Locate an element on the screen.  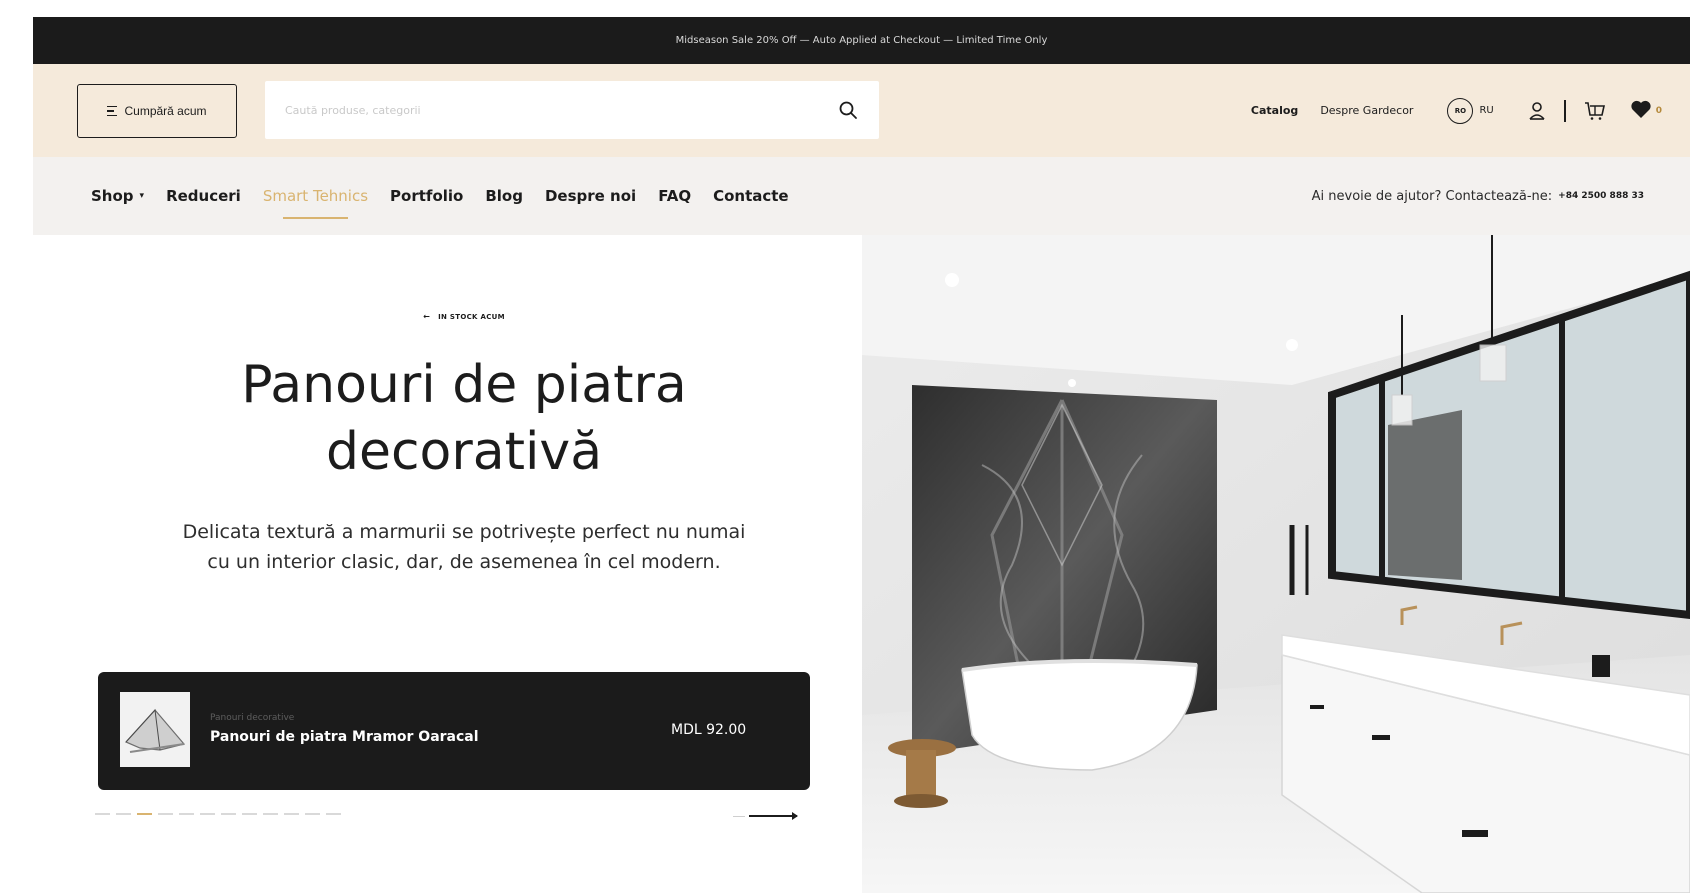
shop-now-button: Cumpără acum is located at coordinates (157, 111).